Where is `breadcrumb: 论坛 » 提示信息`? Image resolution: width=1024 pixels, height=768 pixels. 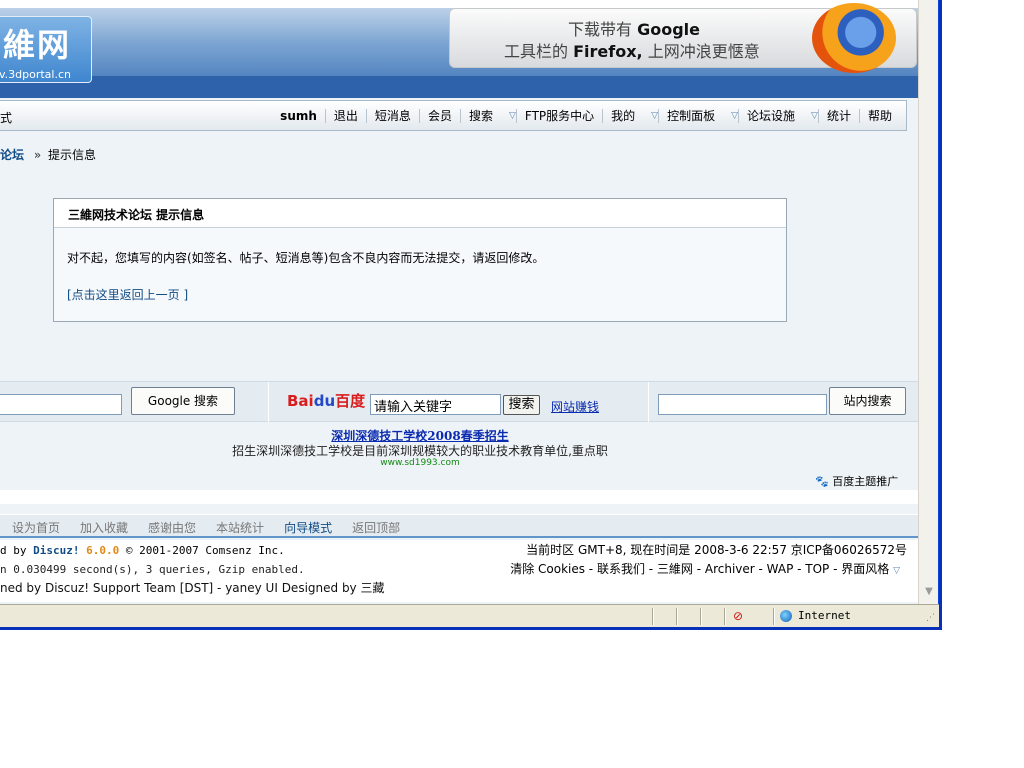 breadcrumb: 论坛 » 提示信息 is located at coordinates (48, 154).